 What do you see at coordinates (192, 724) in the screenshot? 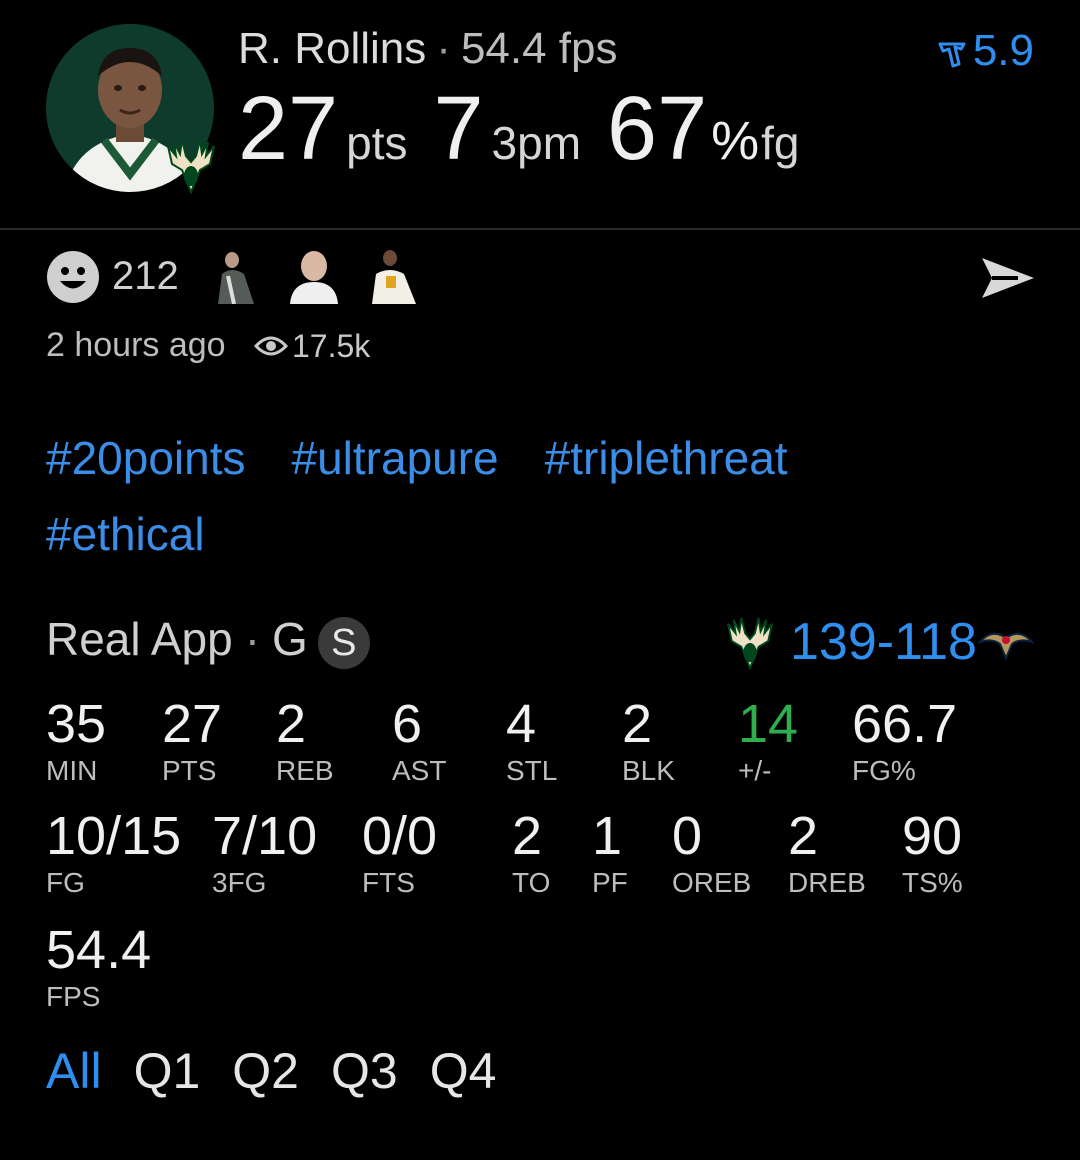
I see `stat-value: 27` at bounding box center [192, 724].